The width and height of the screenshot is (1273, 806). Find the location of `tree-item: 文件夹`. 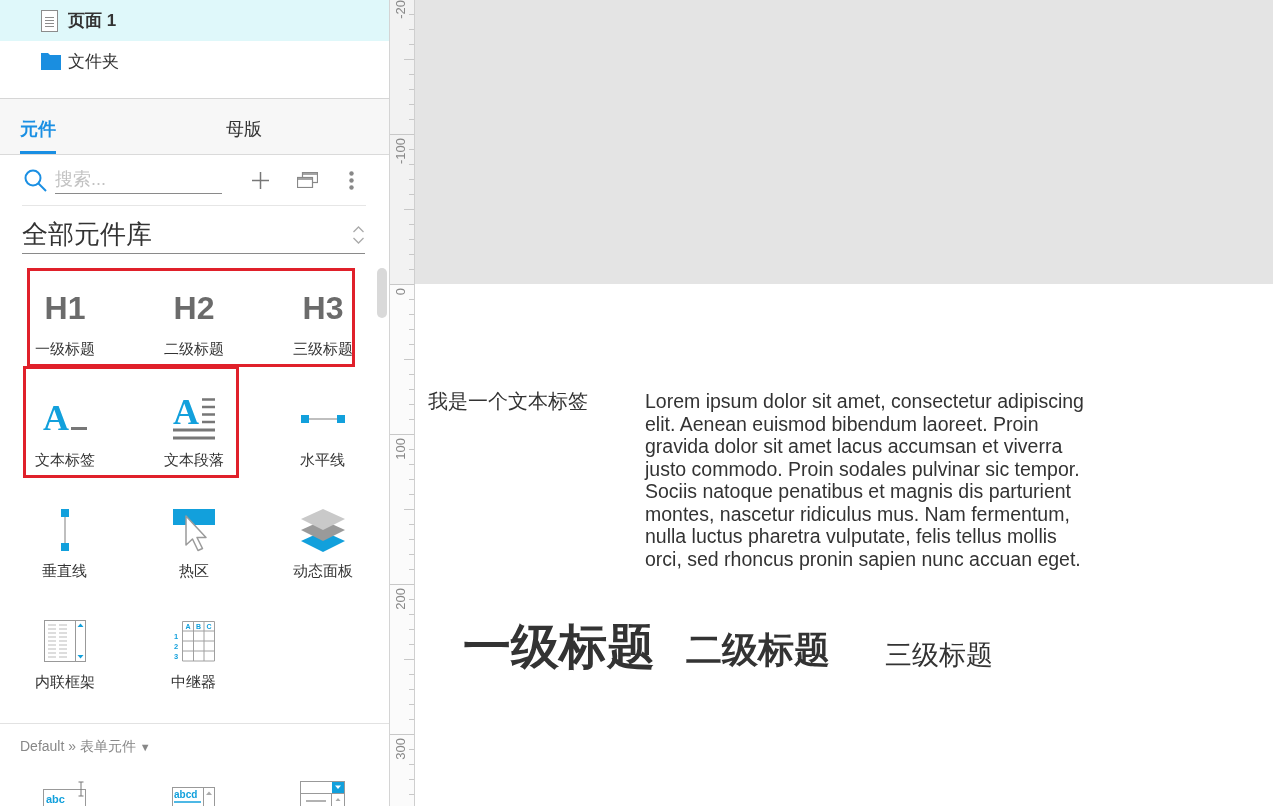

tree-item: 文件夹 is located at coordinates (194, 61).